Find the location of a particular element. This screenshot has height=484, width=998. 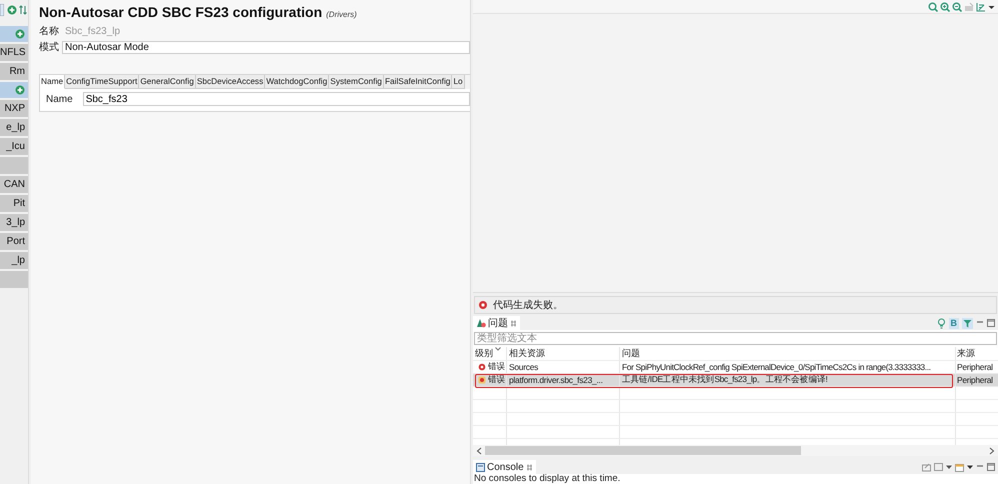

sort-caret-icon is located at coordinates (498, 349).